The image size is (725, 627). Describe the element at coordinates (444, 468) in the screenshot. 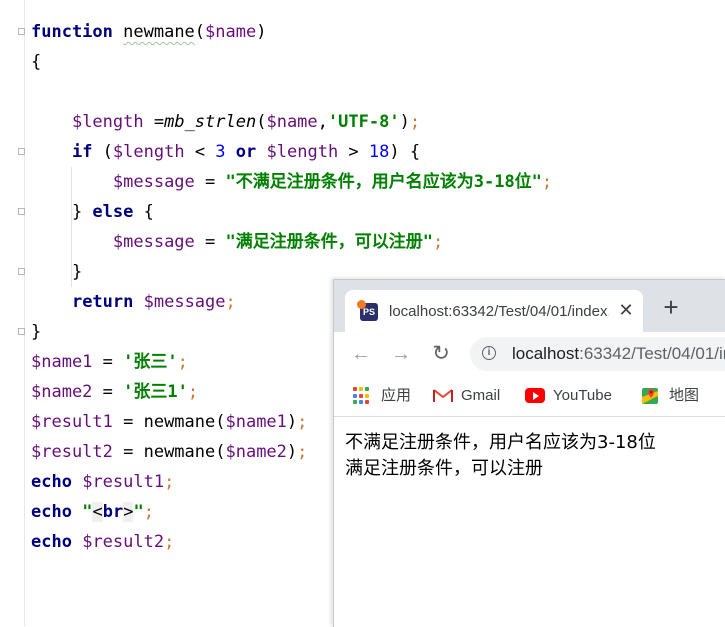

I see `output-line-2: 满足注册条件，可以注册` at that location.